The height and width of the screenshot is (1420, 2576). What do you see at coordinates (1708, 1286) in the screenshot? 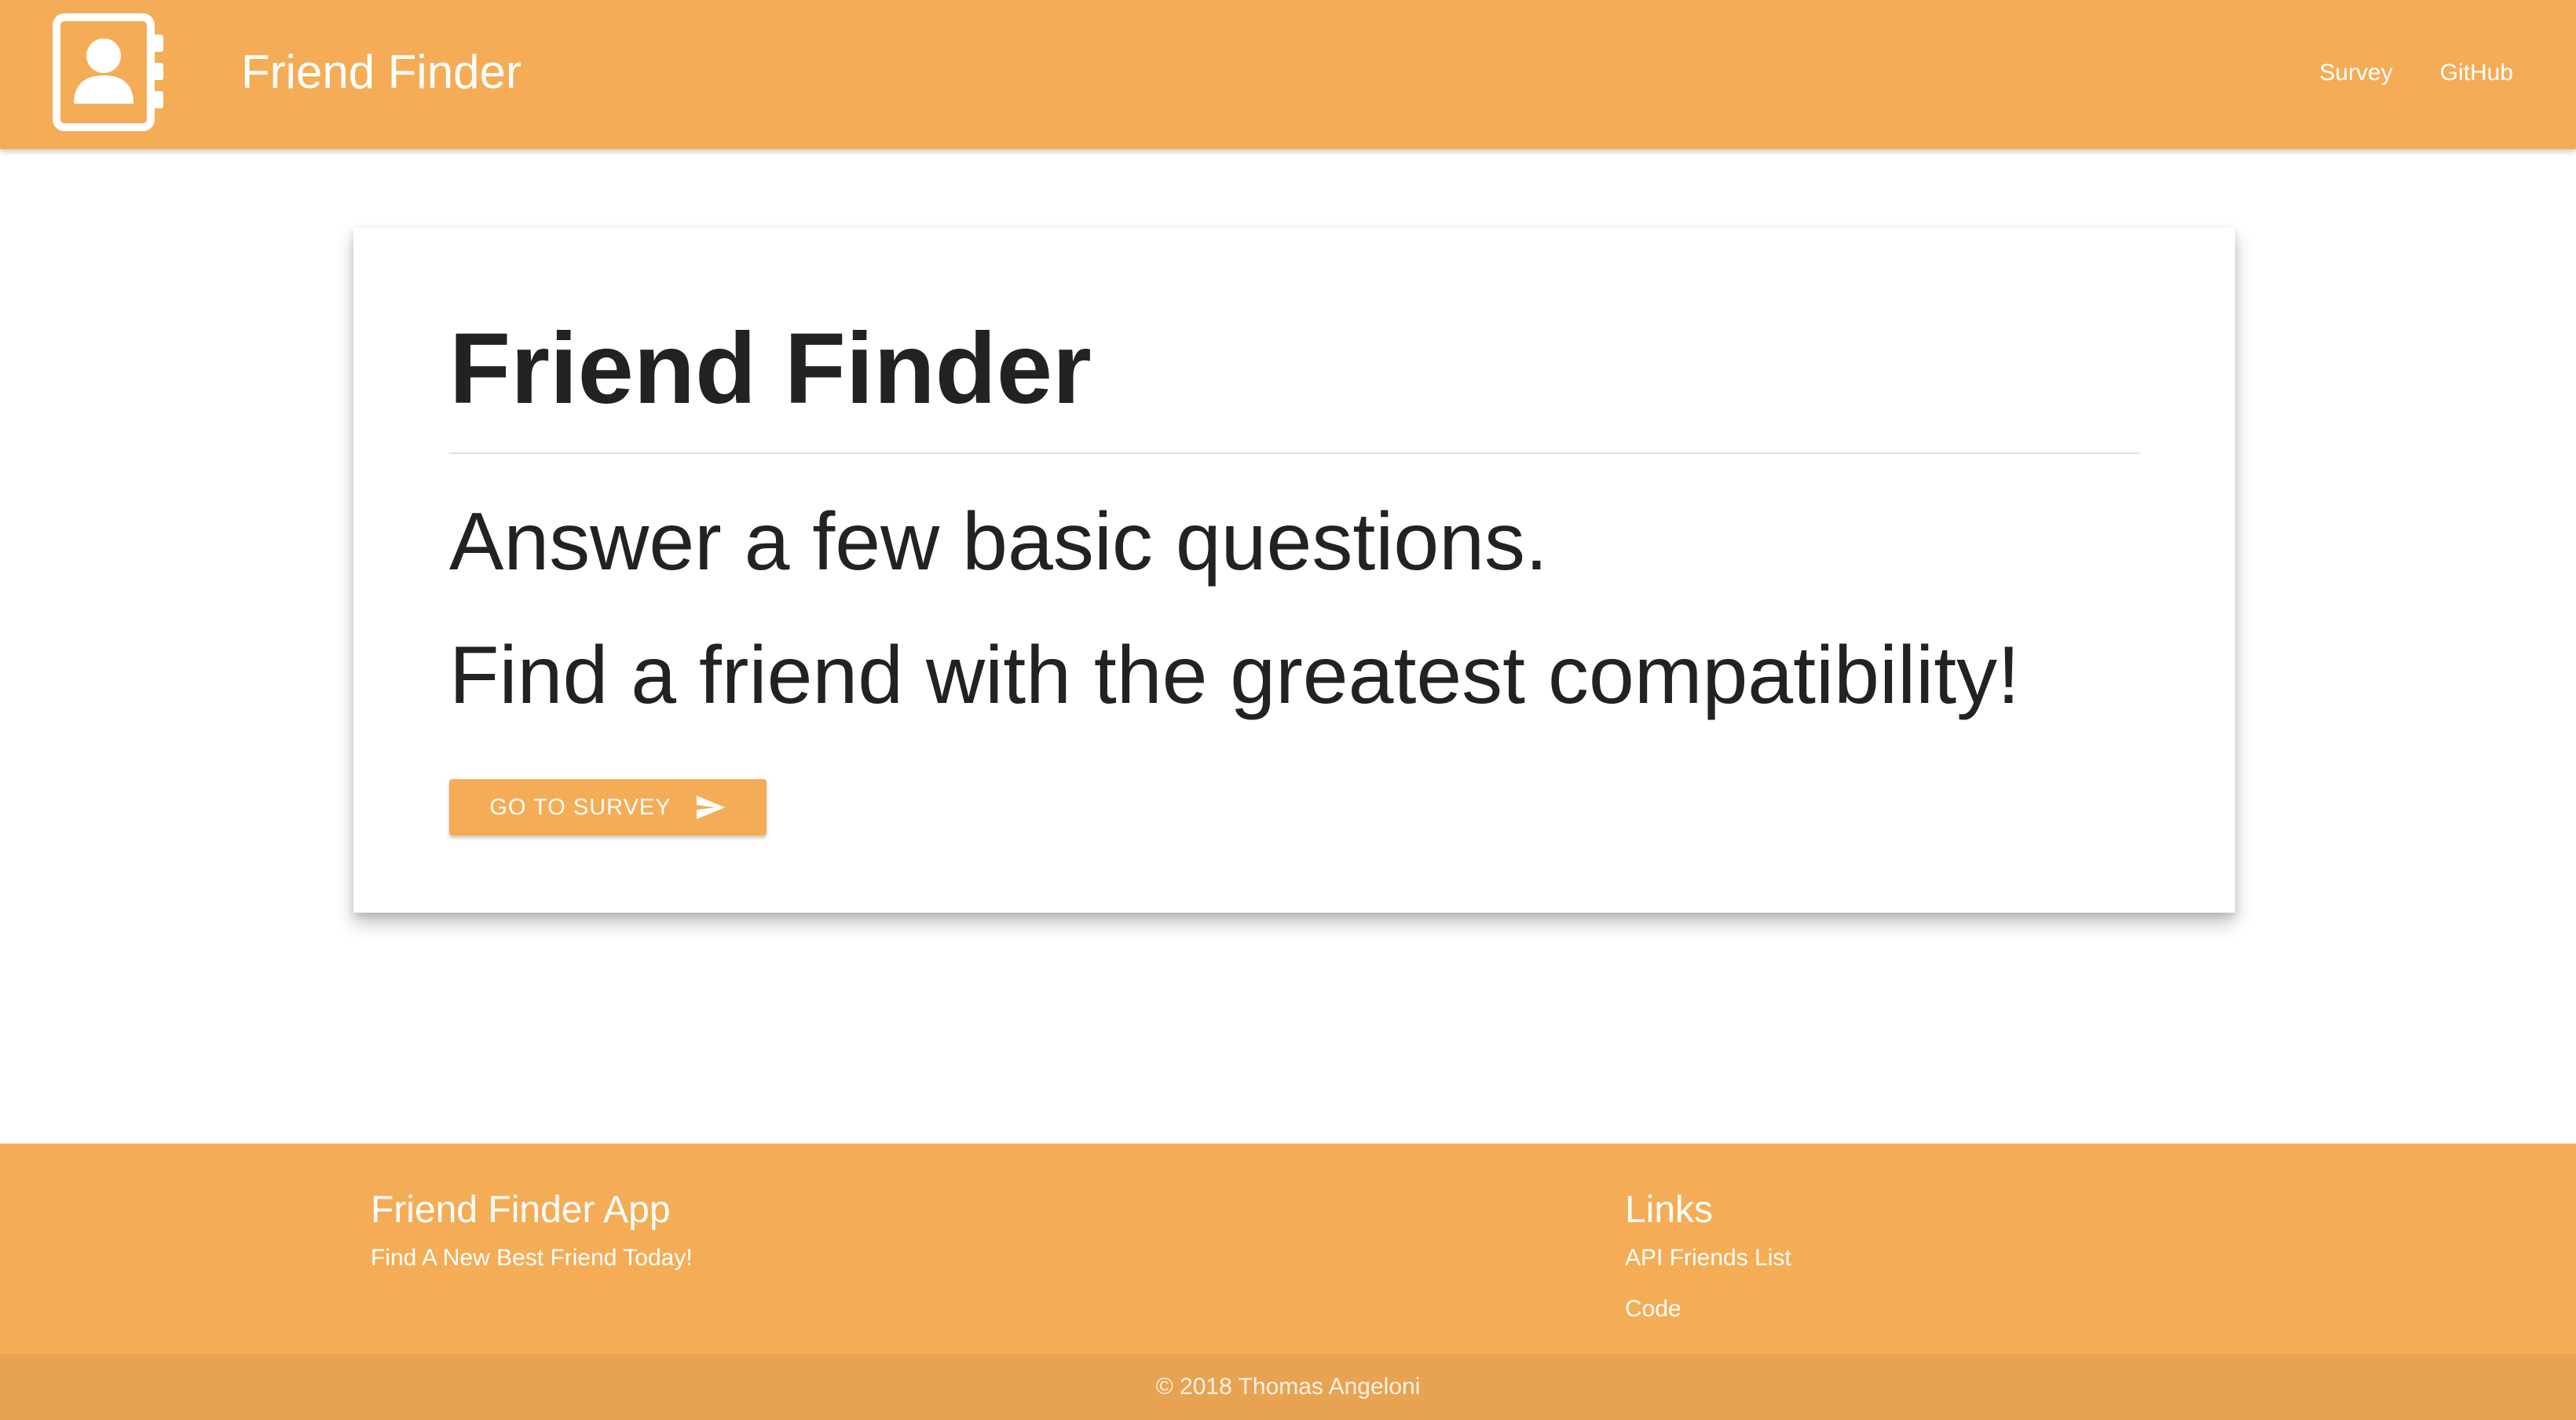
I see `footer-links-list: API Friends List Code` at bounding box center [1708, 1286].